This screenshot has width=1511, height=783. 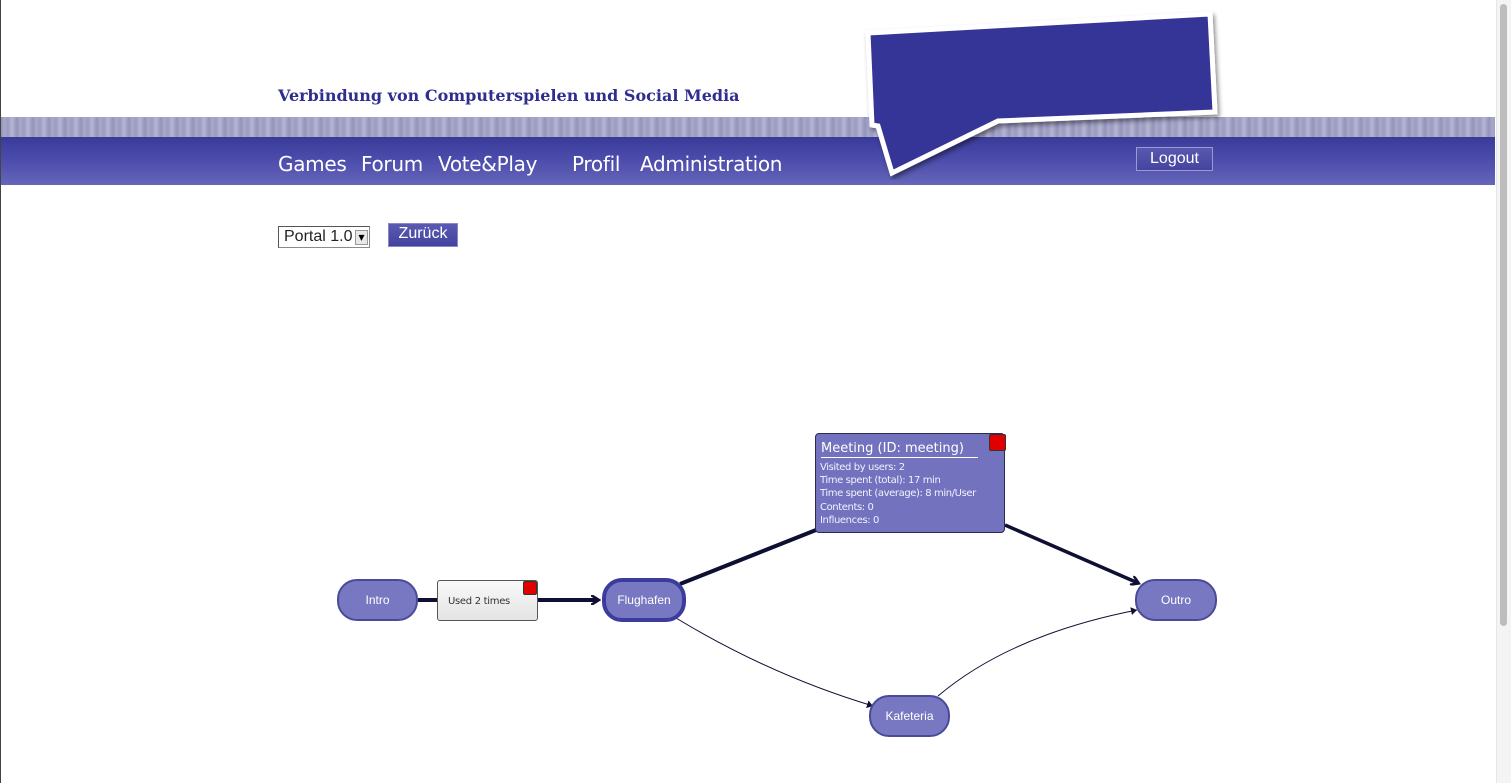 I want to click on node-kafeteria: Kafeteria, so click(x=909, y=716).